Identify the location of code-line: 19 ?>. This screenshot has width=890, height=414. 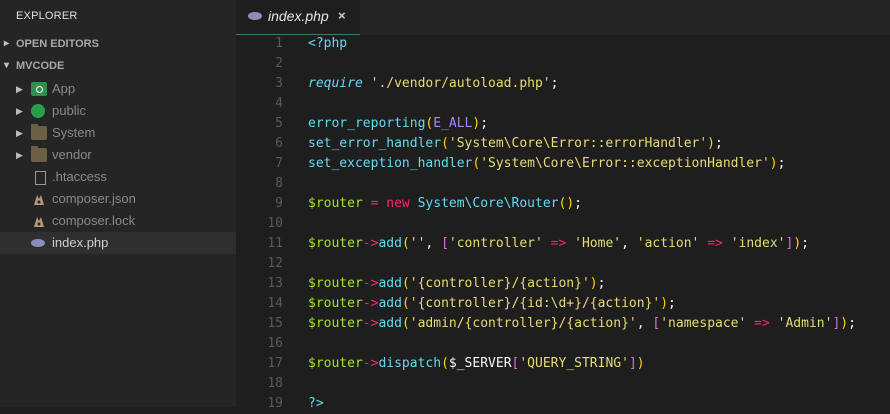
(563, 404).